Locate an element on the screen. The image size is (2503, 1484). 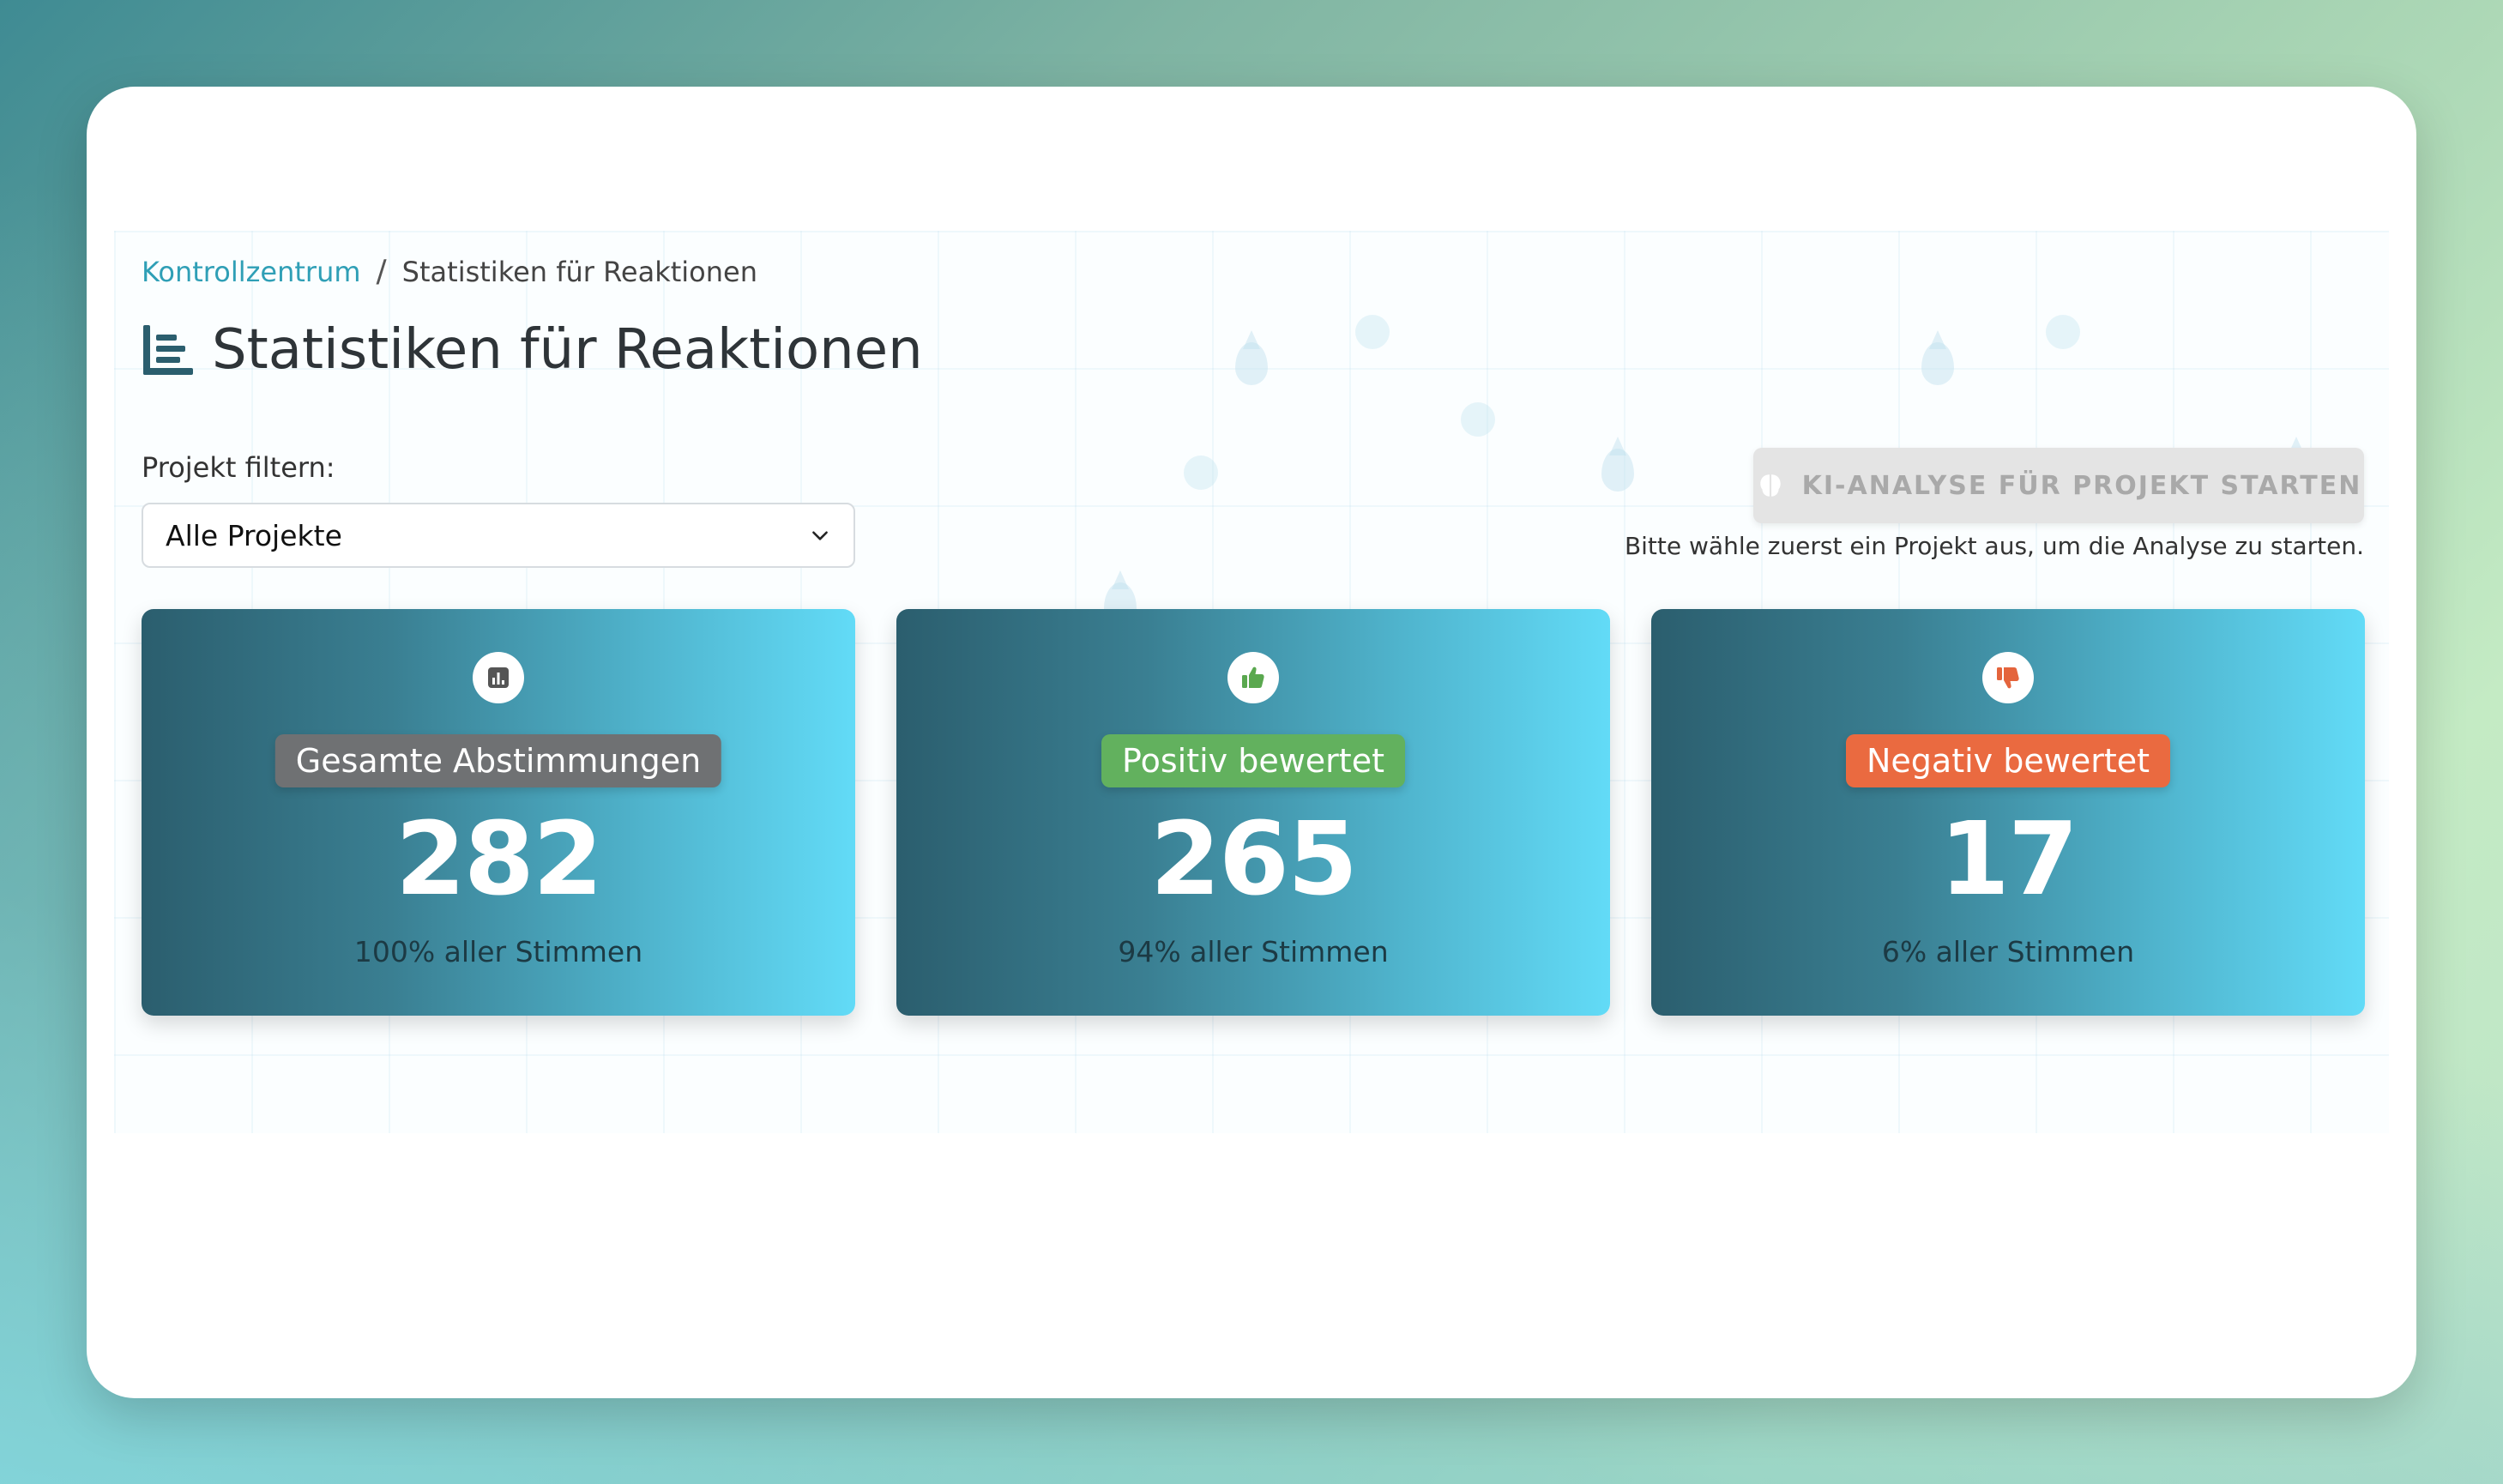
breadcrumb-link-kontrollzentrum: Kontrollzentrum is located at coordinates (252, 272).